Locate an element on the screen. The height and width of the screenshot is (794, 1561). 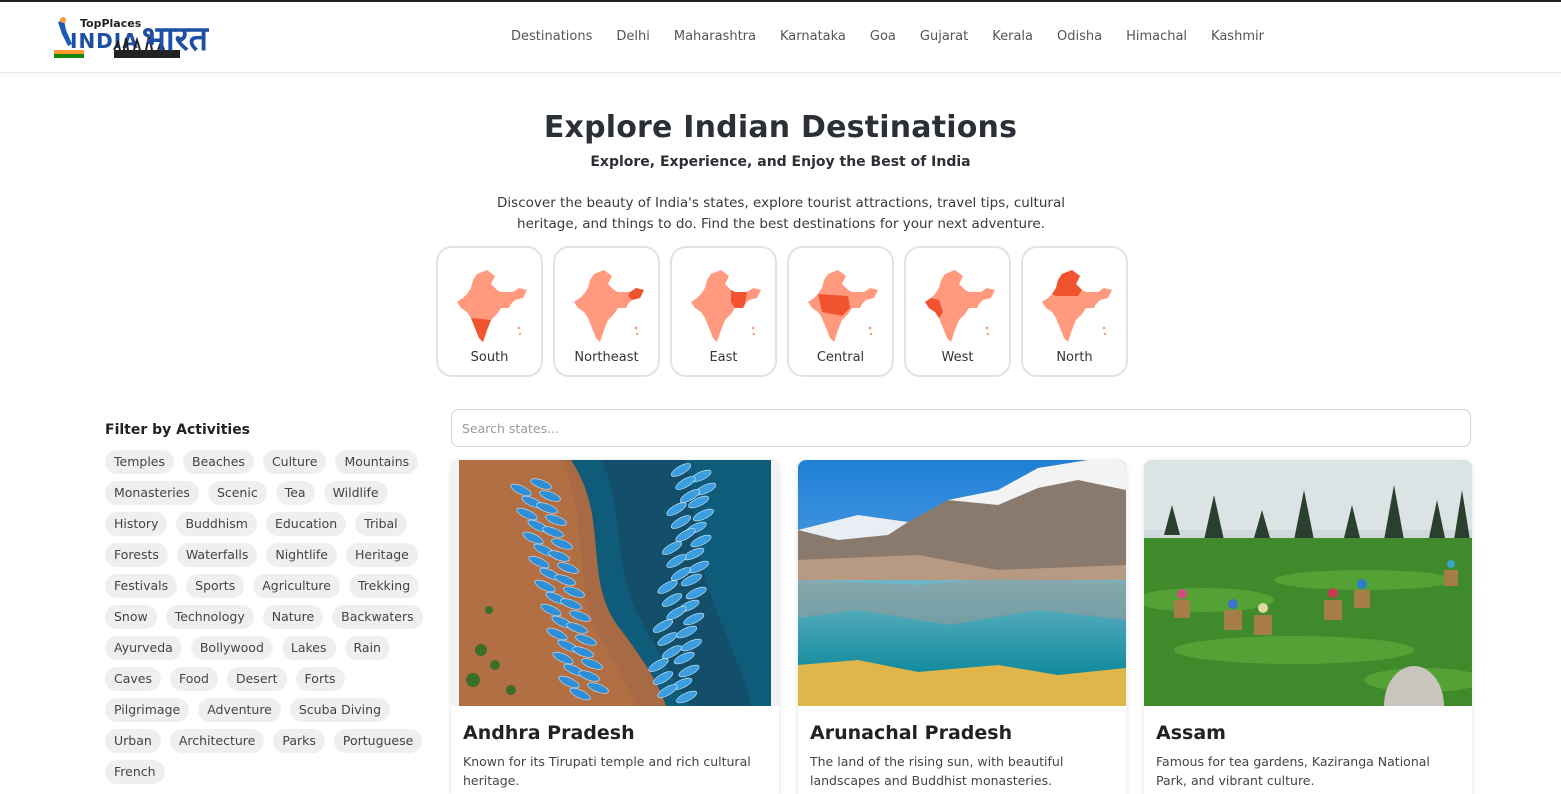
filter-chip-architecture: Architecture is located at coordinates (217, 741).